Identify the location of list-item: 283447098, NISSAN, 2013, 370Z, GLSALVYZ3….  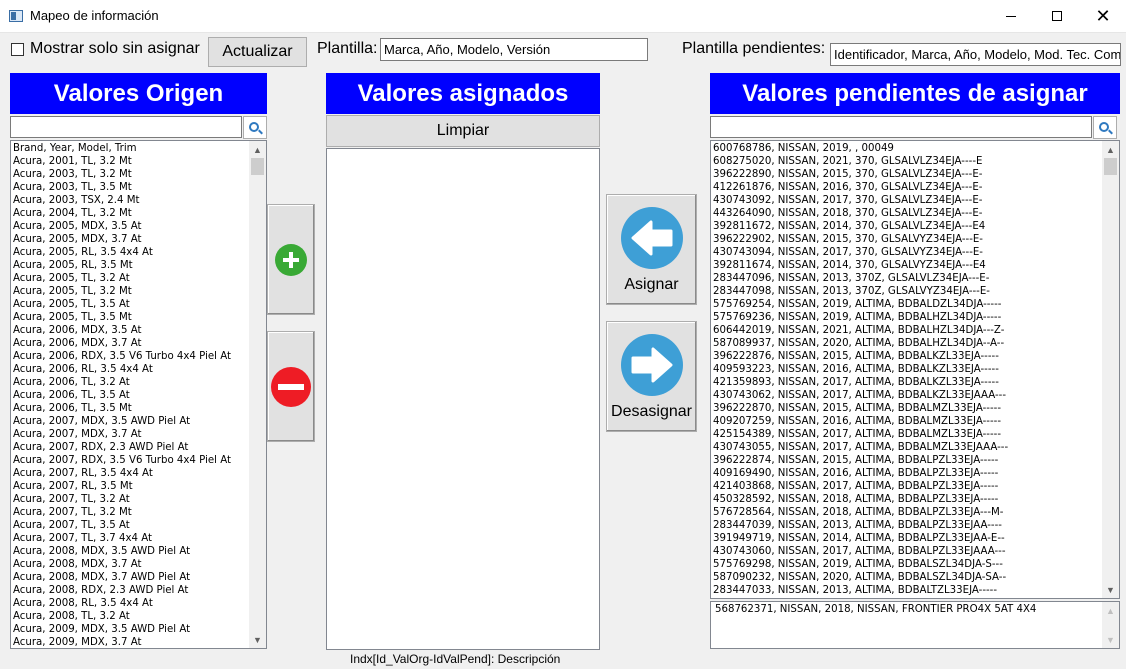
(907, 291).